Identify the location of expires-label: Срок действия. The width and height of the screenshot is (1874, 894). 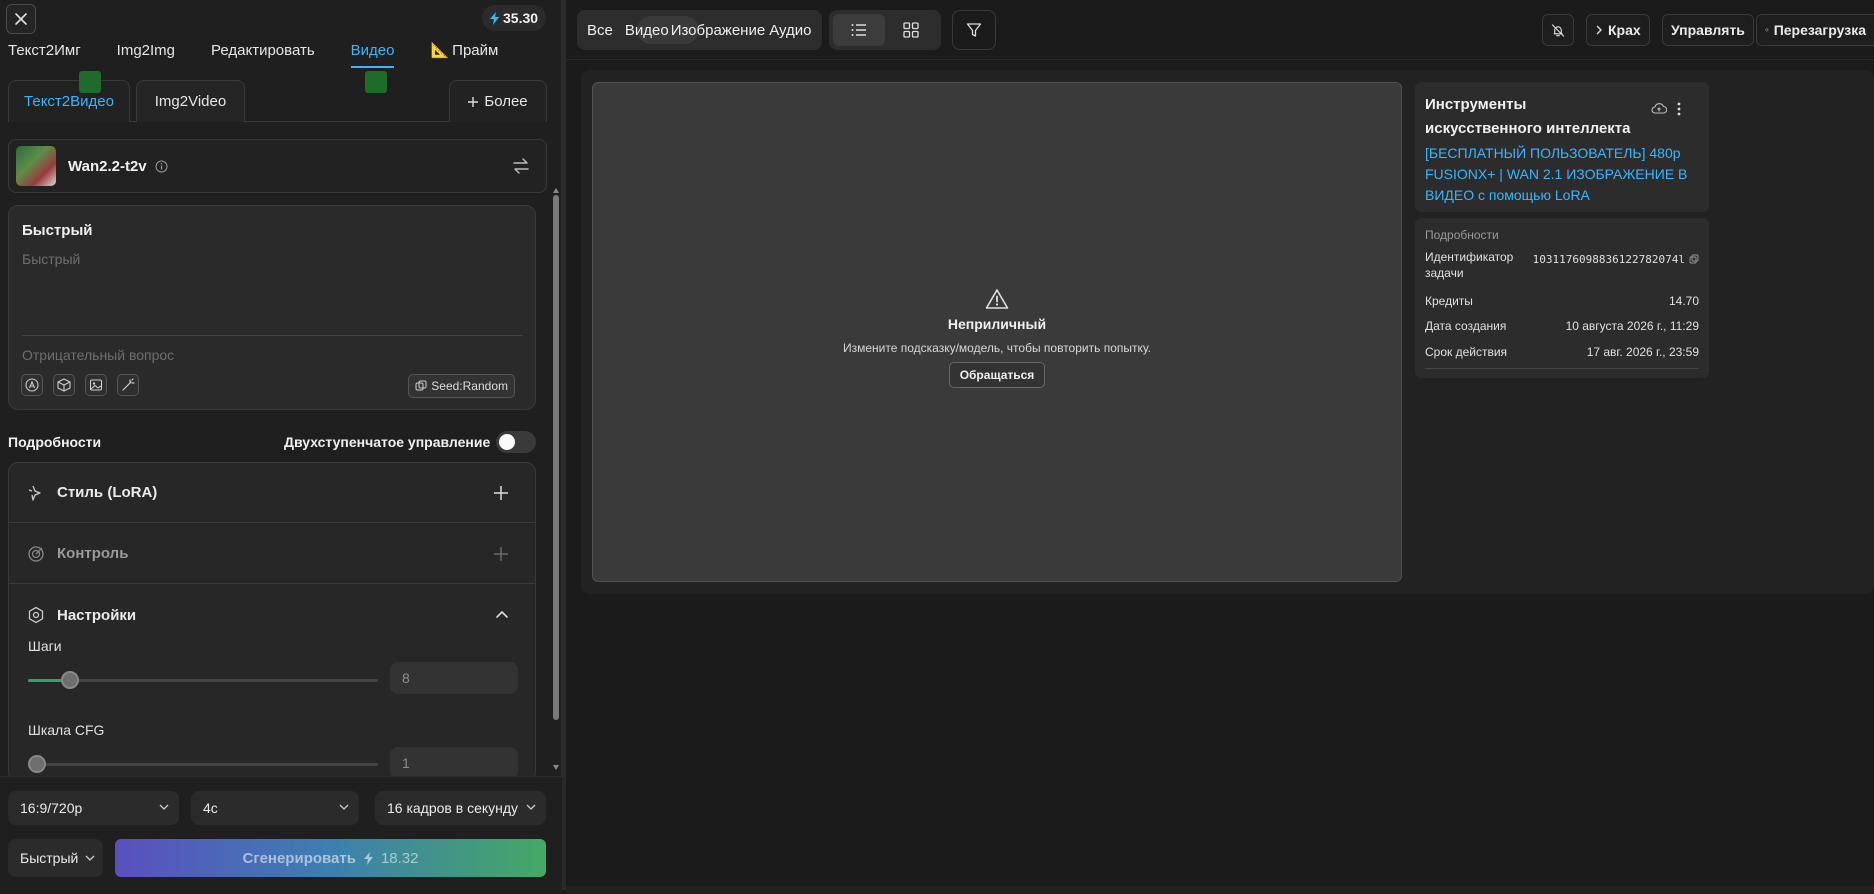
(1466, 352).